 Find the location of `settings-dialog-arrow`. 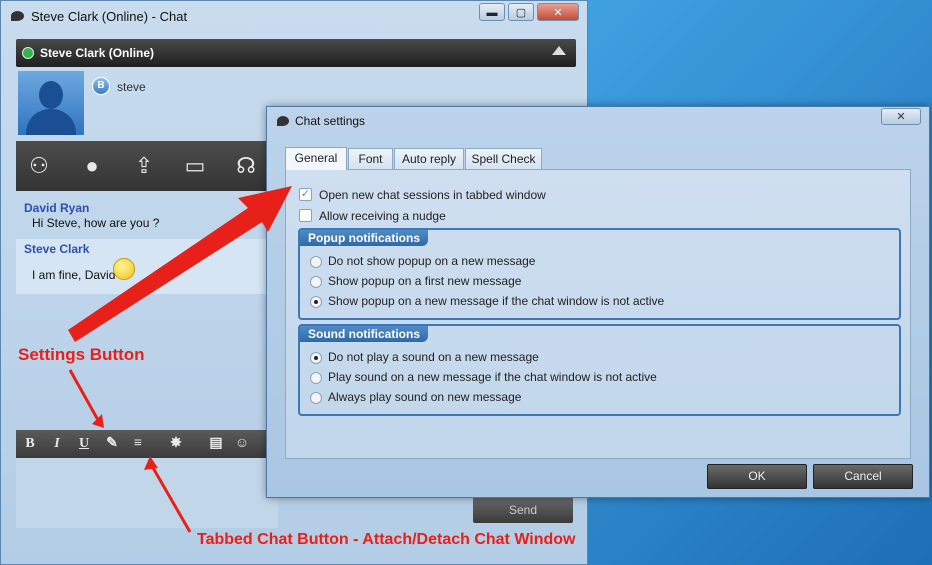

settings-dialog-arrow is located at coordinates (180, 264).